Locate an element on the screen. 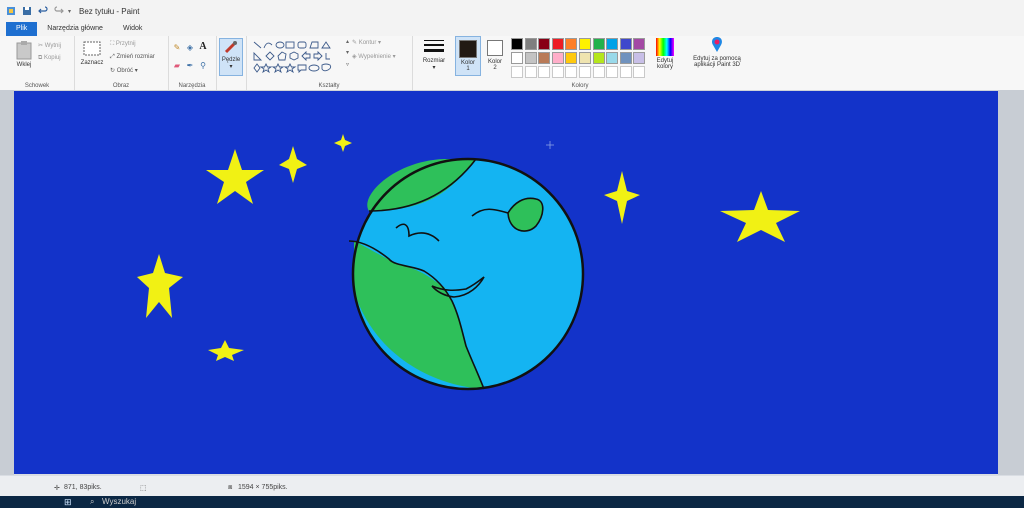 The height and width of the screenshot is (508, 1024). shapes-scroll-down-icon: ▾ is located at coordinates (347, 52).